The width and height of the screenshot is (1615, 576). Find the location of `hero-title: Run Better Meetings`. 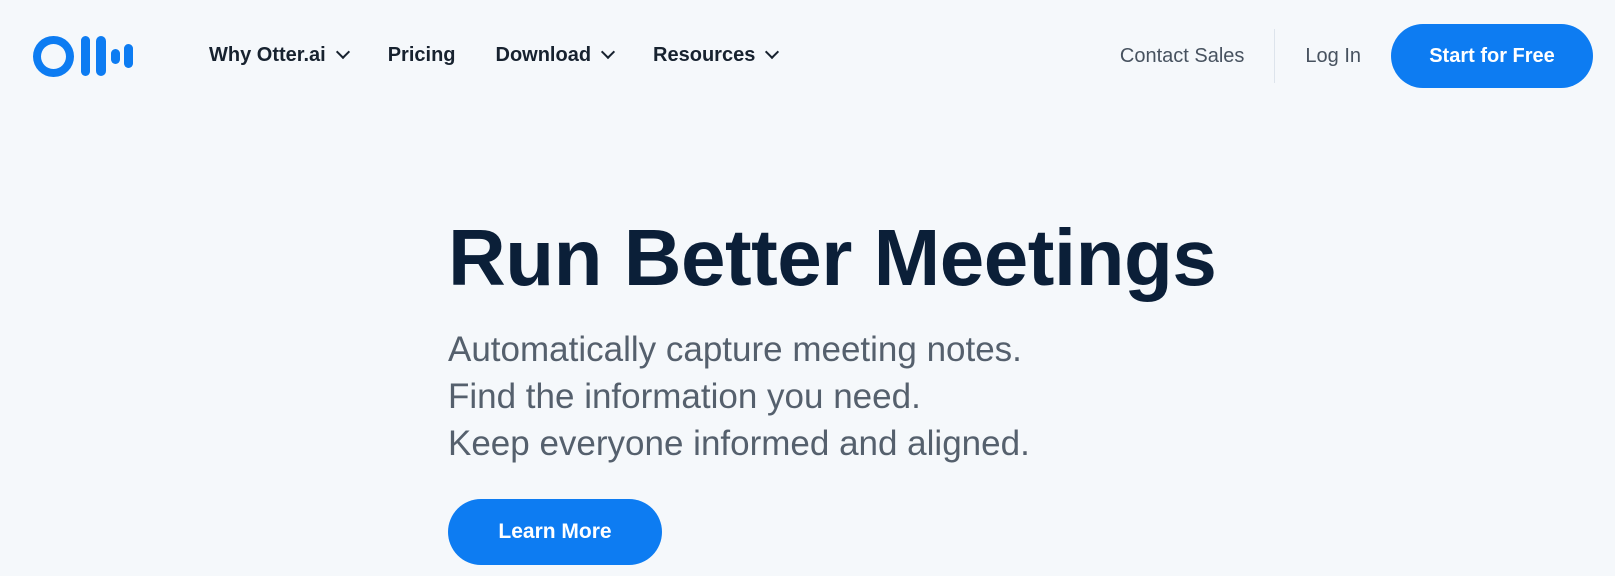

hero-title: Run Better Meetings is located at coordinates (832, 257).